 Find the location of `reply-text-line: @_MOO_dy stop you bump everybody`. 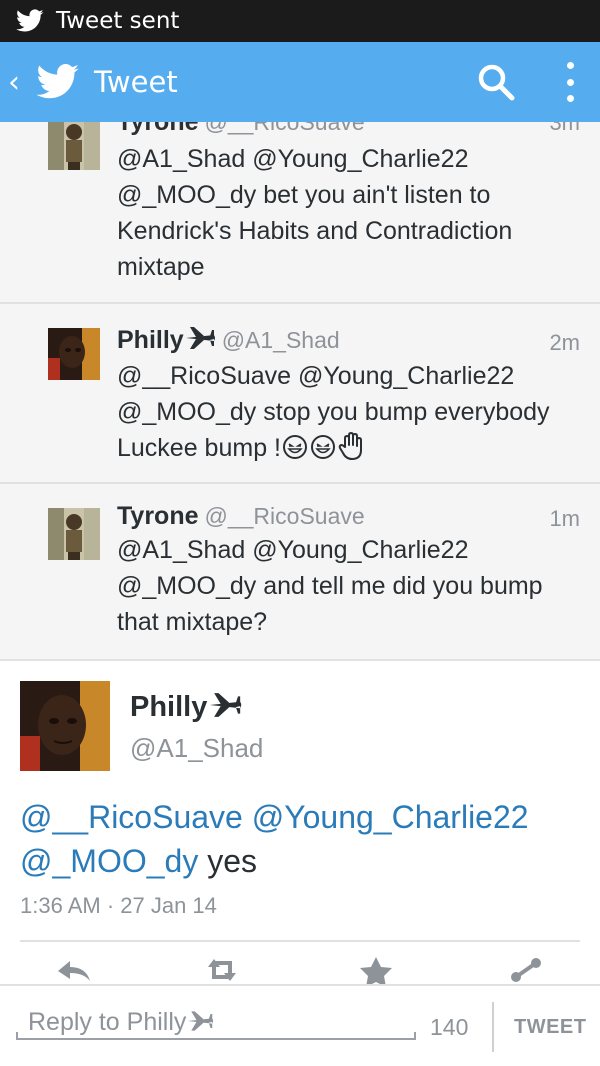

reply-text-line: @_MOO_dy stop you bump everybody is located at coordinates (333, 412).